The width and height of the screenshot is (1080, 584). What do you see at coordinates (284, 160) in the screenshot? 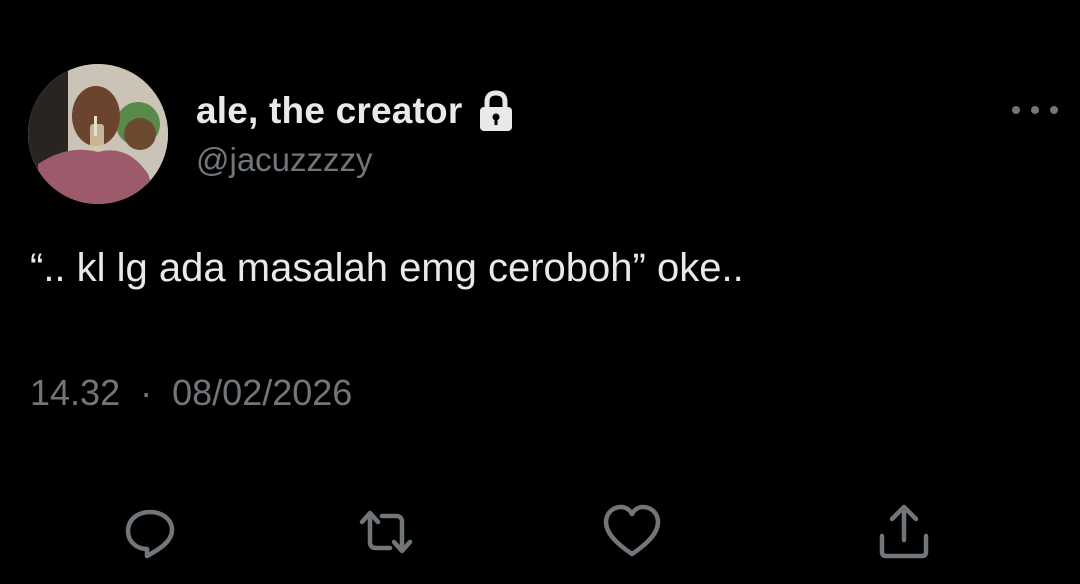
I see `handle: @jacuzzzzy` at bounding box center [284, 160].